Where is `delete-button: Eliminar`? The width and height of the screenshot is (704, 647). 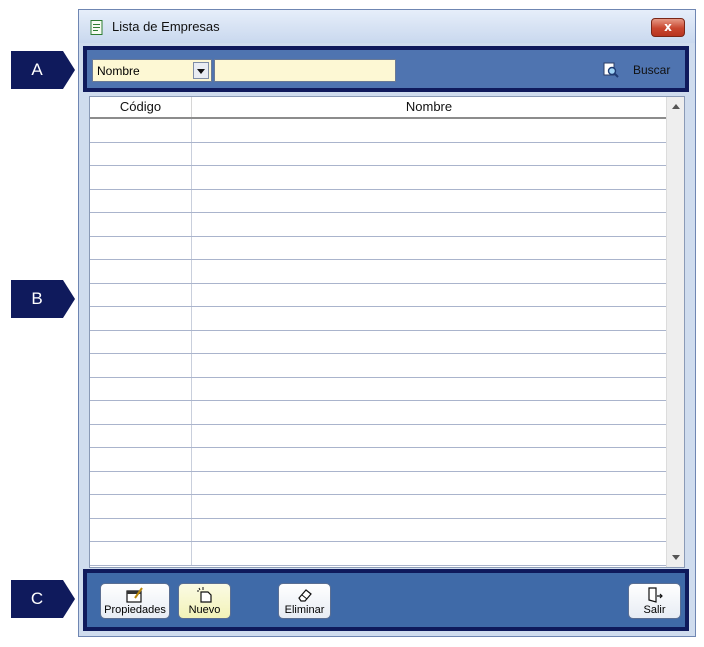 delete-button: Eliminar is located at coordinates (304, 601).